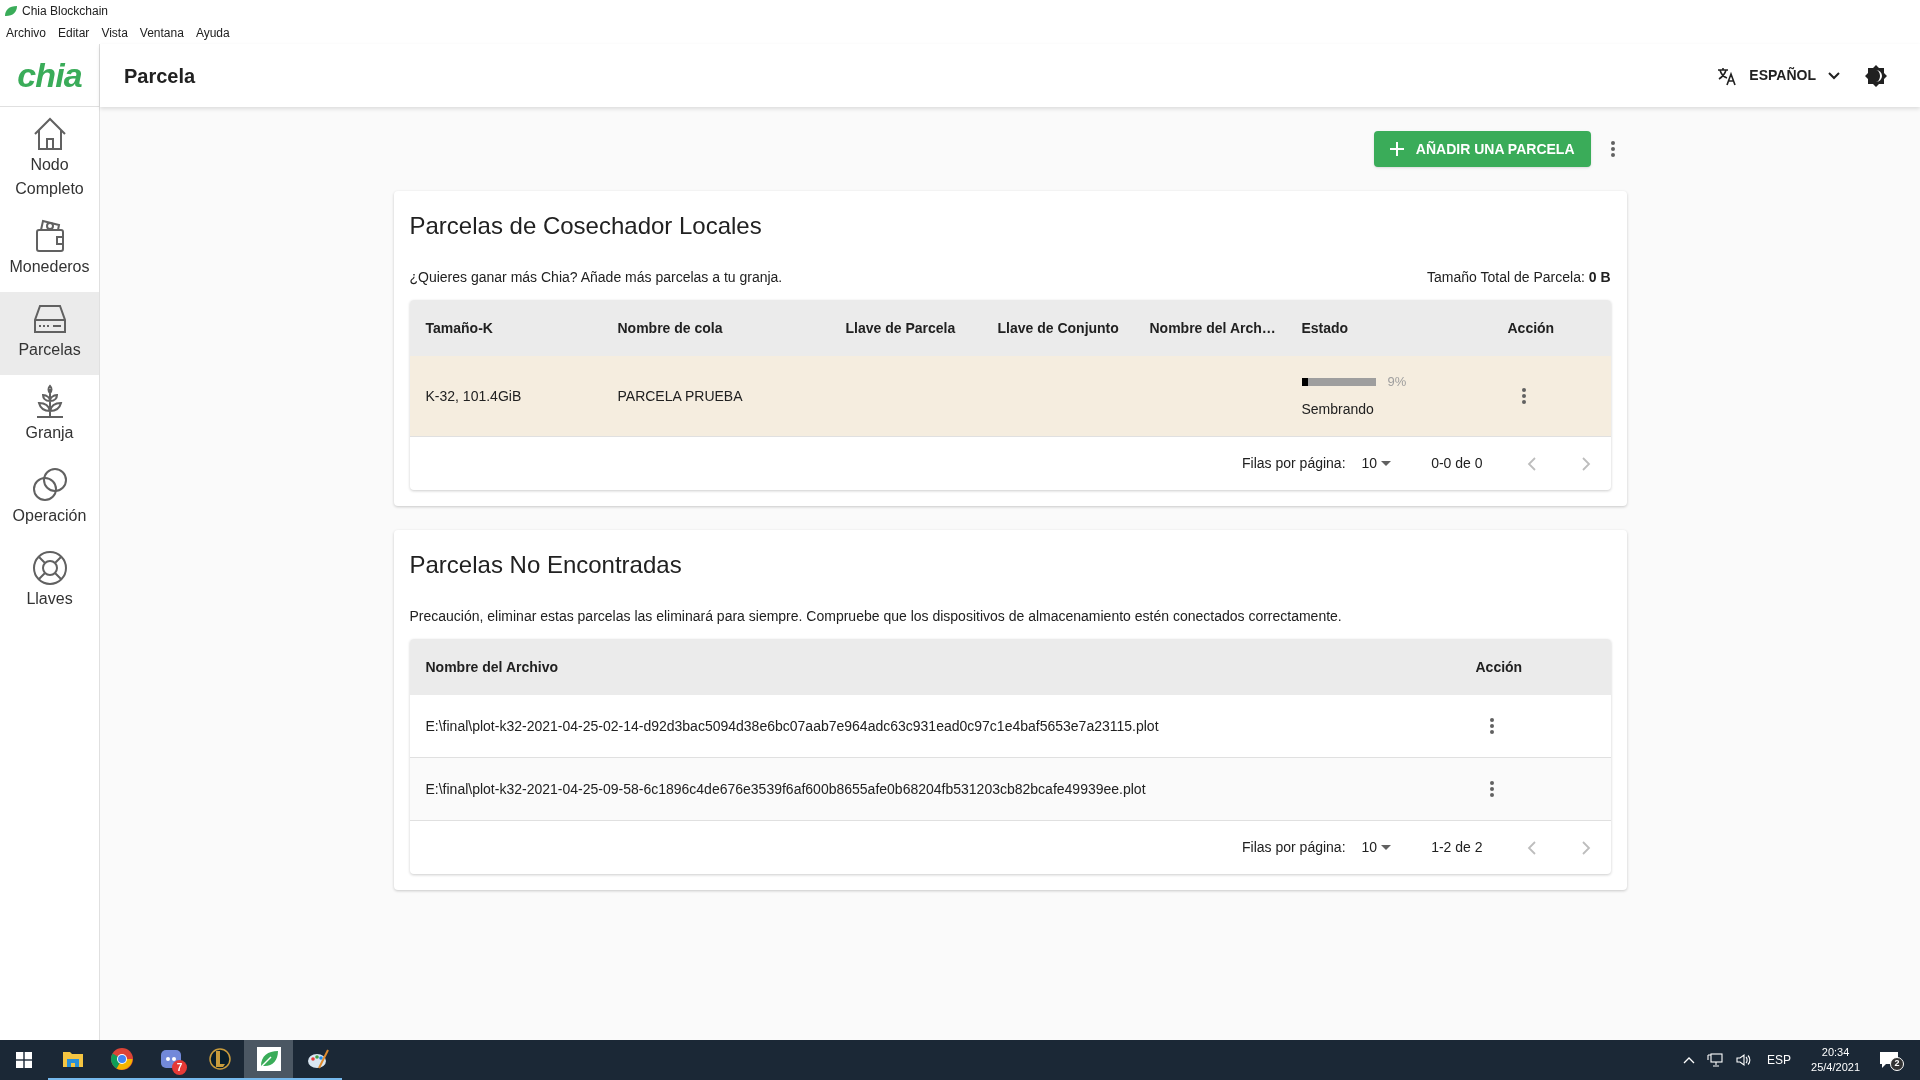  I want to click on clock-date: 25/4/2021, so click(1835, 1067).